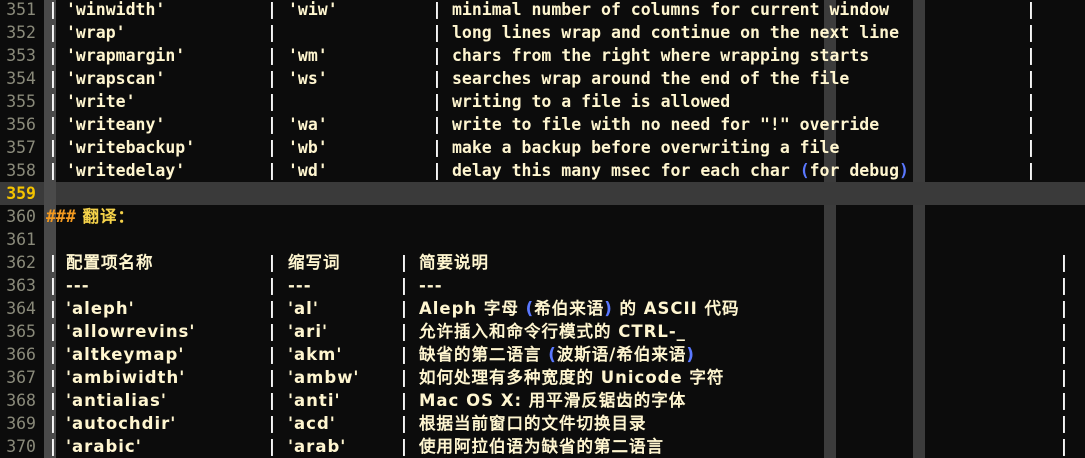 The width and height of the screenshot is (1085, 458). I want to click on option-description: 缺省的第二语言 (波斯语/希伯来语), so click(557, 354).